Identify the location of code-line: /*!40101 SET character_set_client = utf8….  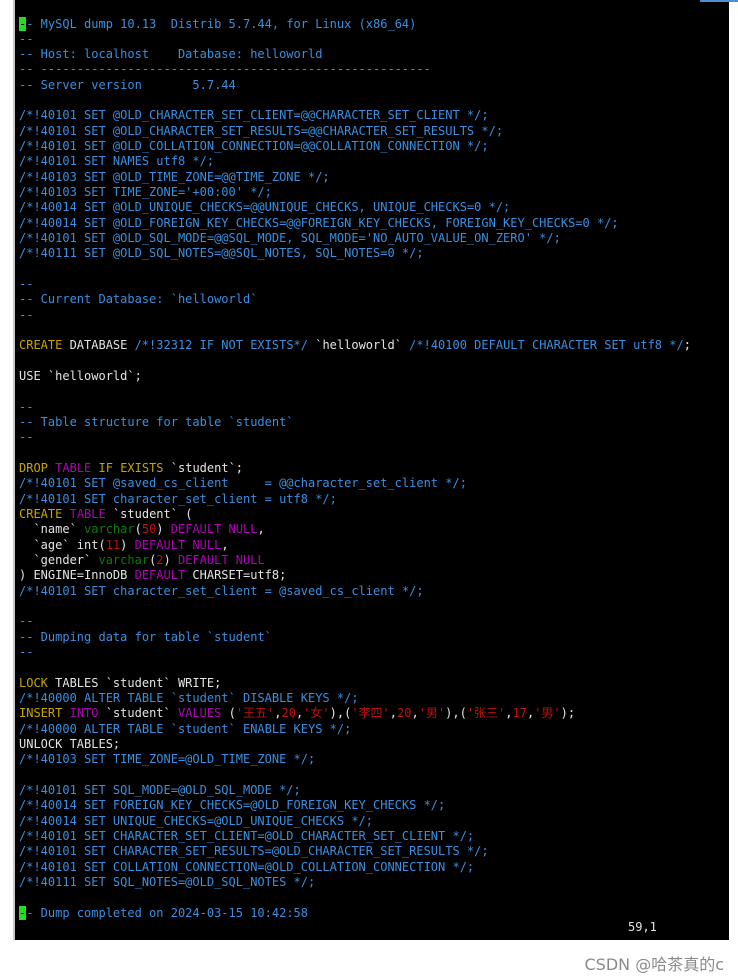
(355, 499).